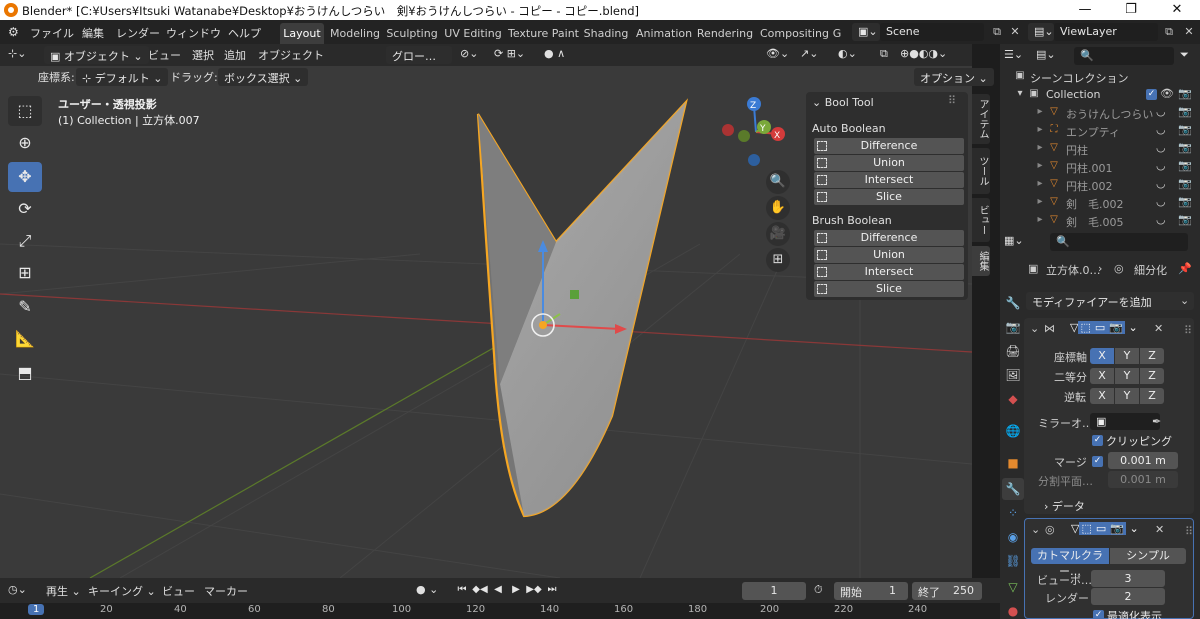 This screenshot has height=619, width=1200. What do you see at coordinates (235, 55) in the screenshot?
I see `menu-add: 追加` at bounding box center [235, 55].